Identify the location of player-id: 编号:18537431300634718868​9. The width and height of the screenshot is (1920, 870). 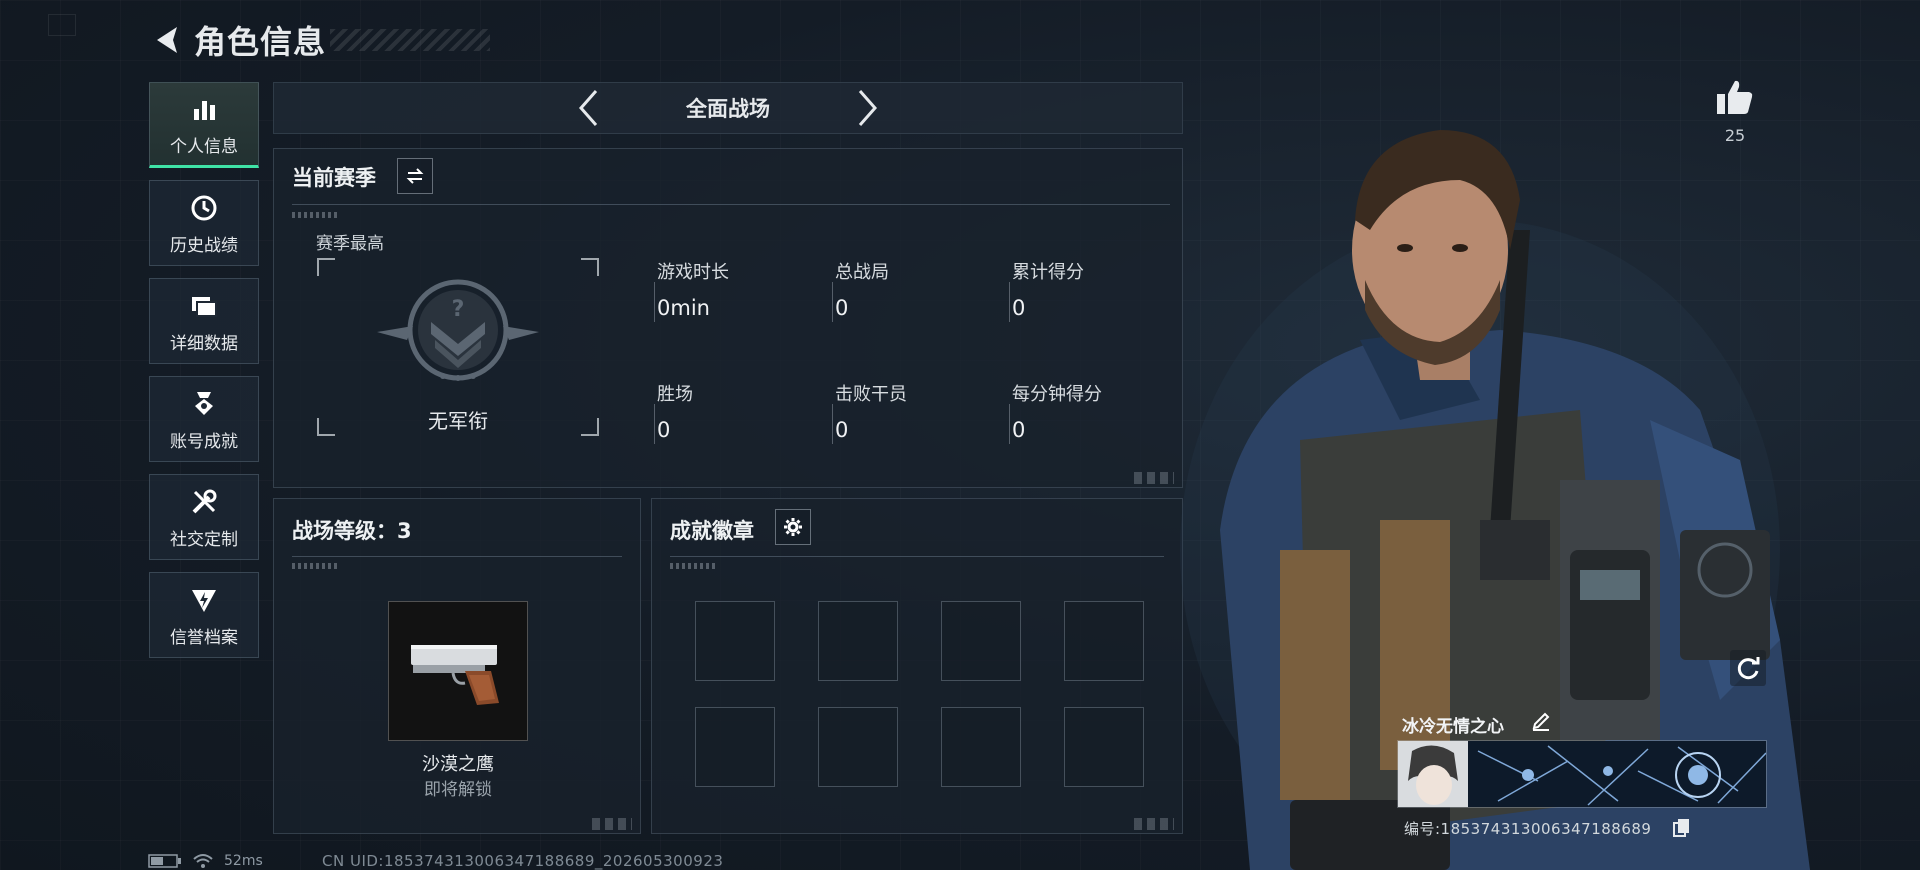
(1528, 829).